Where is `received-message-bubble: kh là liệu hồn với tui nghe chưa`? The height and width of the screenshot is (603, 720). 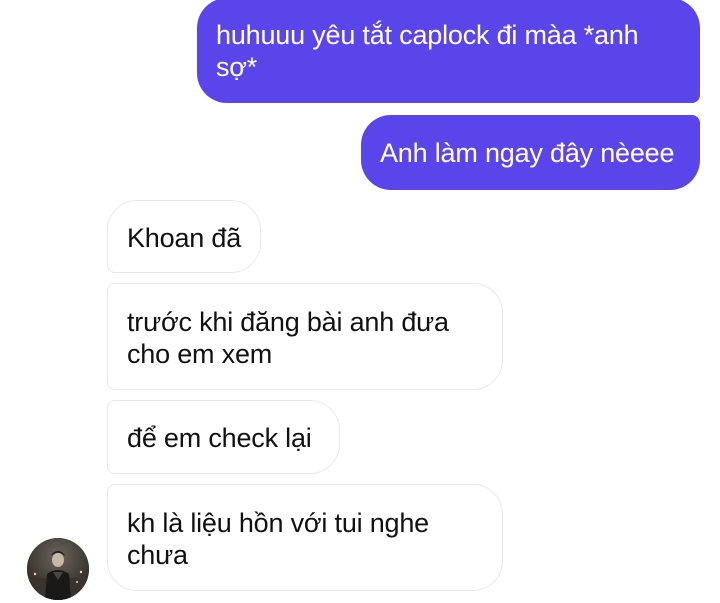 received-message-bubble: kh là liệu hồn với tui nghe chưa is located at coordinates (305, 537).